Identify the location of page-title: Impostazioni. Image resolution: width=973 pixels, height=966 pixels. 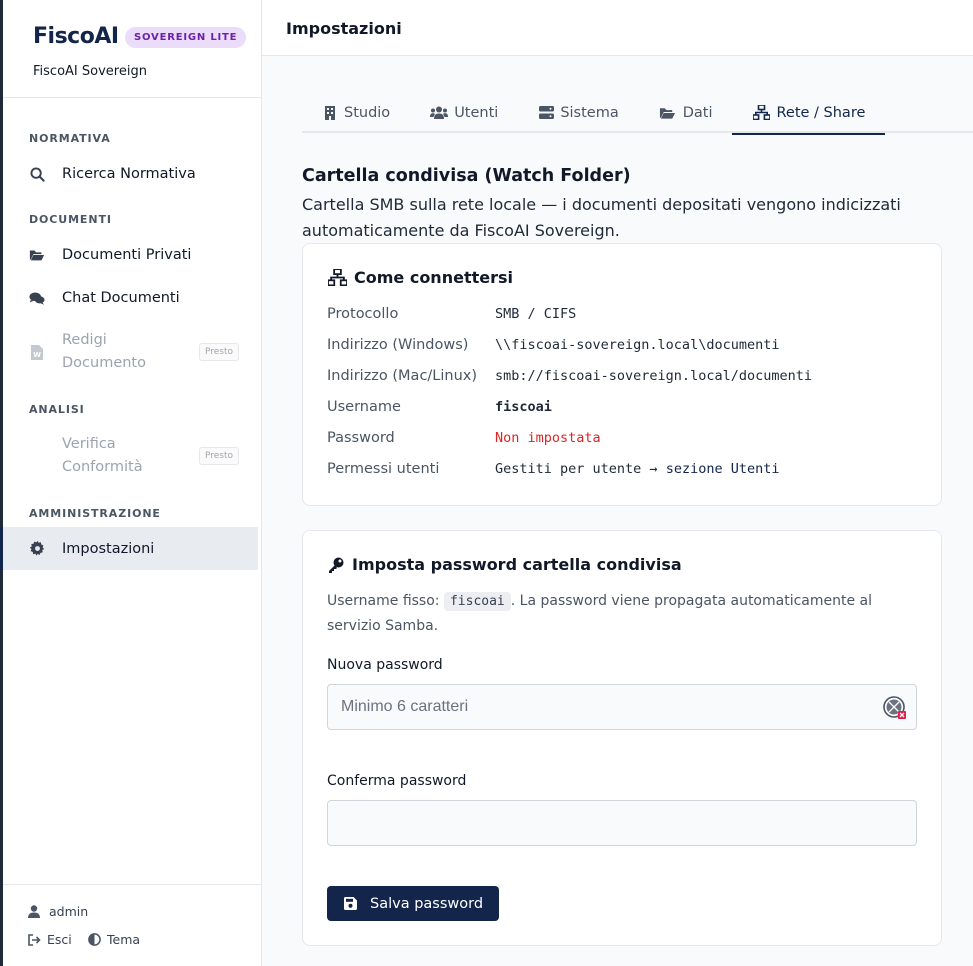
(344, 28).